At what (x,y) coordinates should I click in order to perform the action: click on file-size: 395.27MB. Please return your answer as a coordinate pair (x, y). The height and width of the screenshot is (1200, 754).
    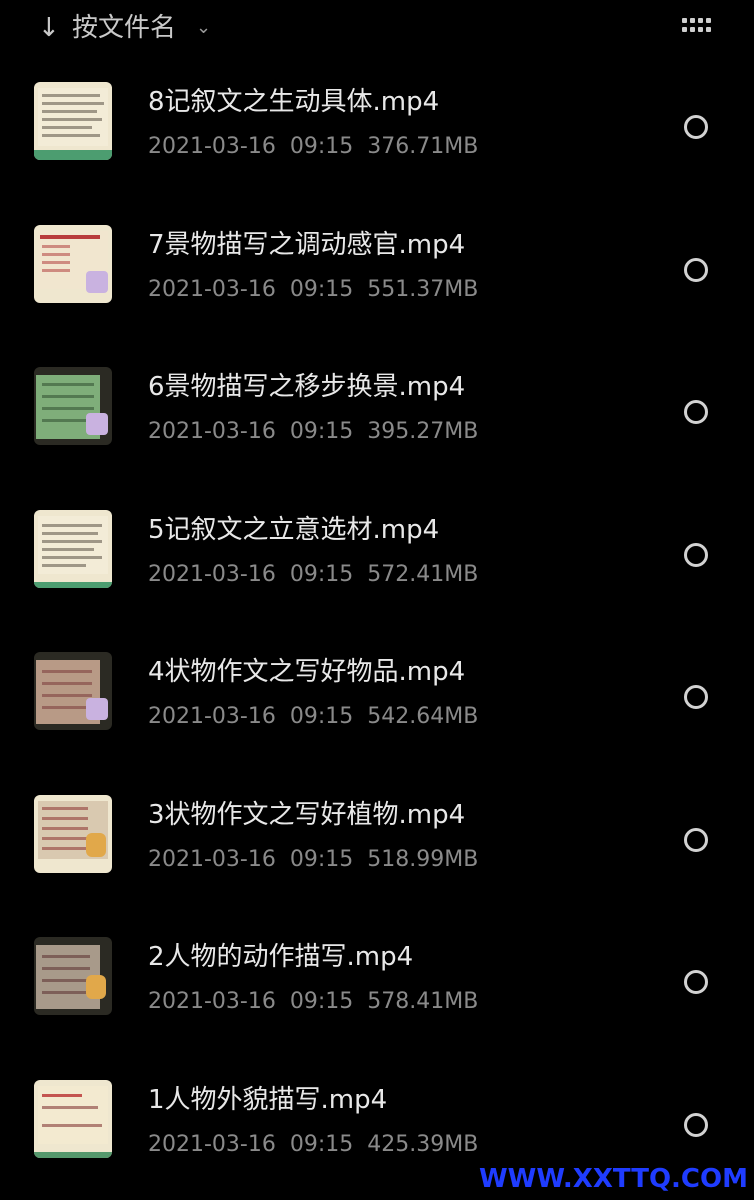
    Looking at the image, I should click on (423, 431).